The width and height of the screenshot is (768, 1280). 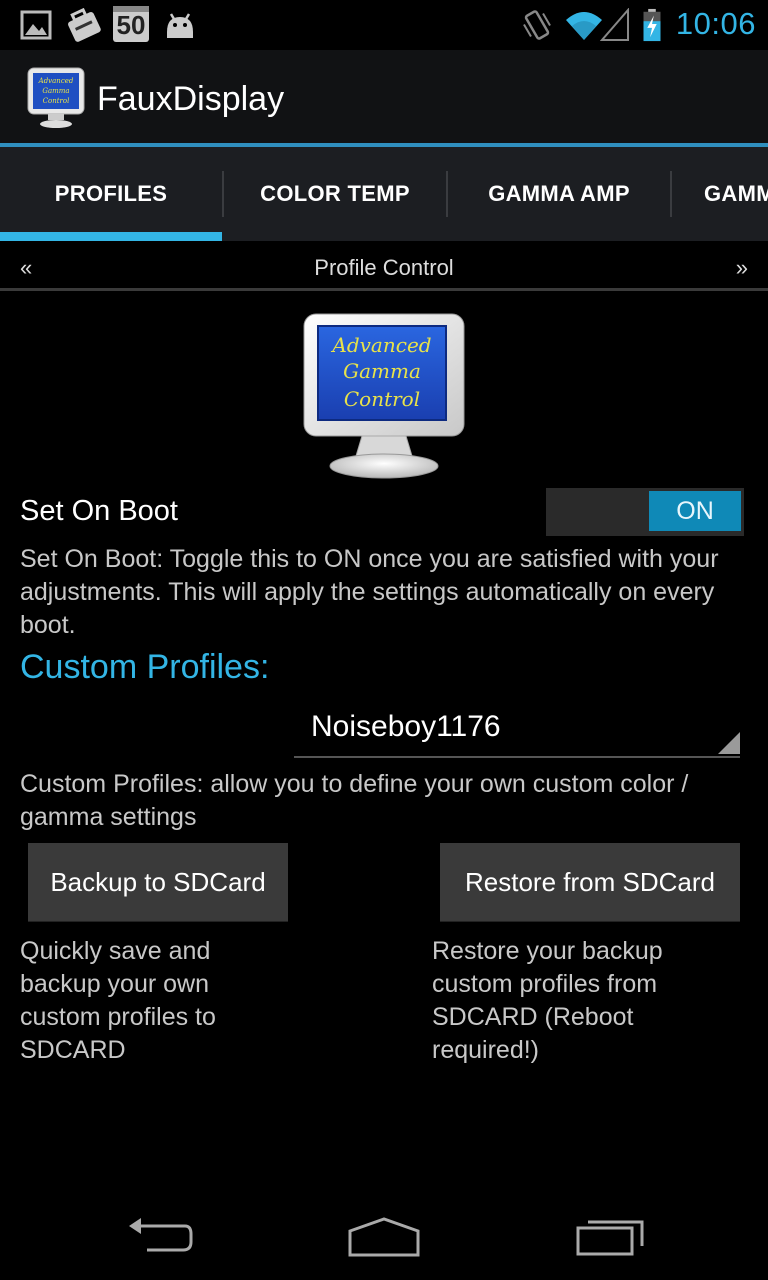 I want to click on calendar-badge-text: 50, so click(x=131, y=25).